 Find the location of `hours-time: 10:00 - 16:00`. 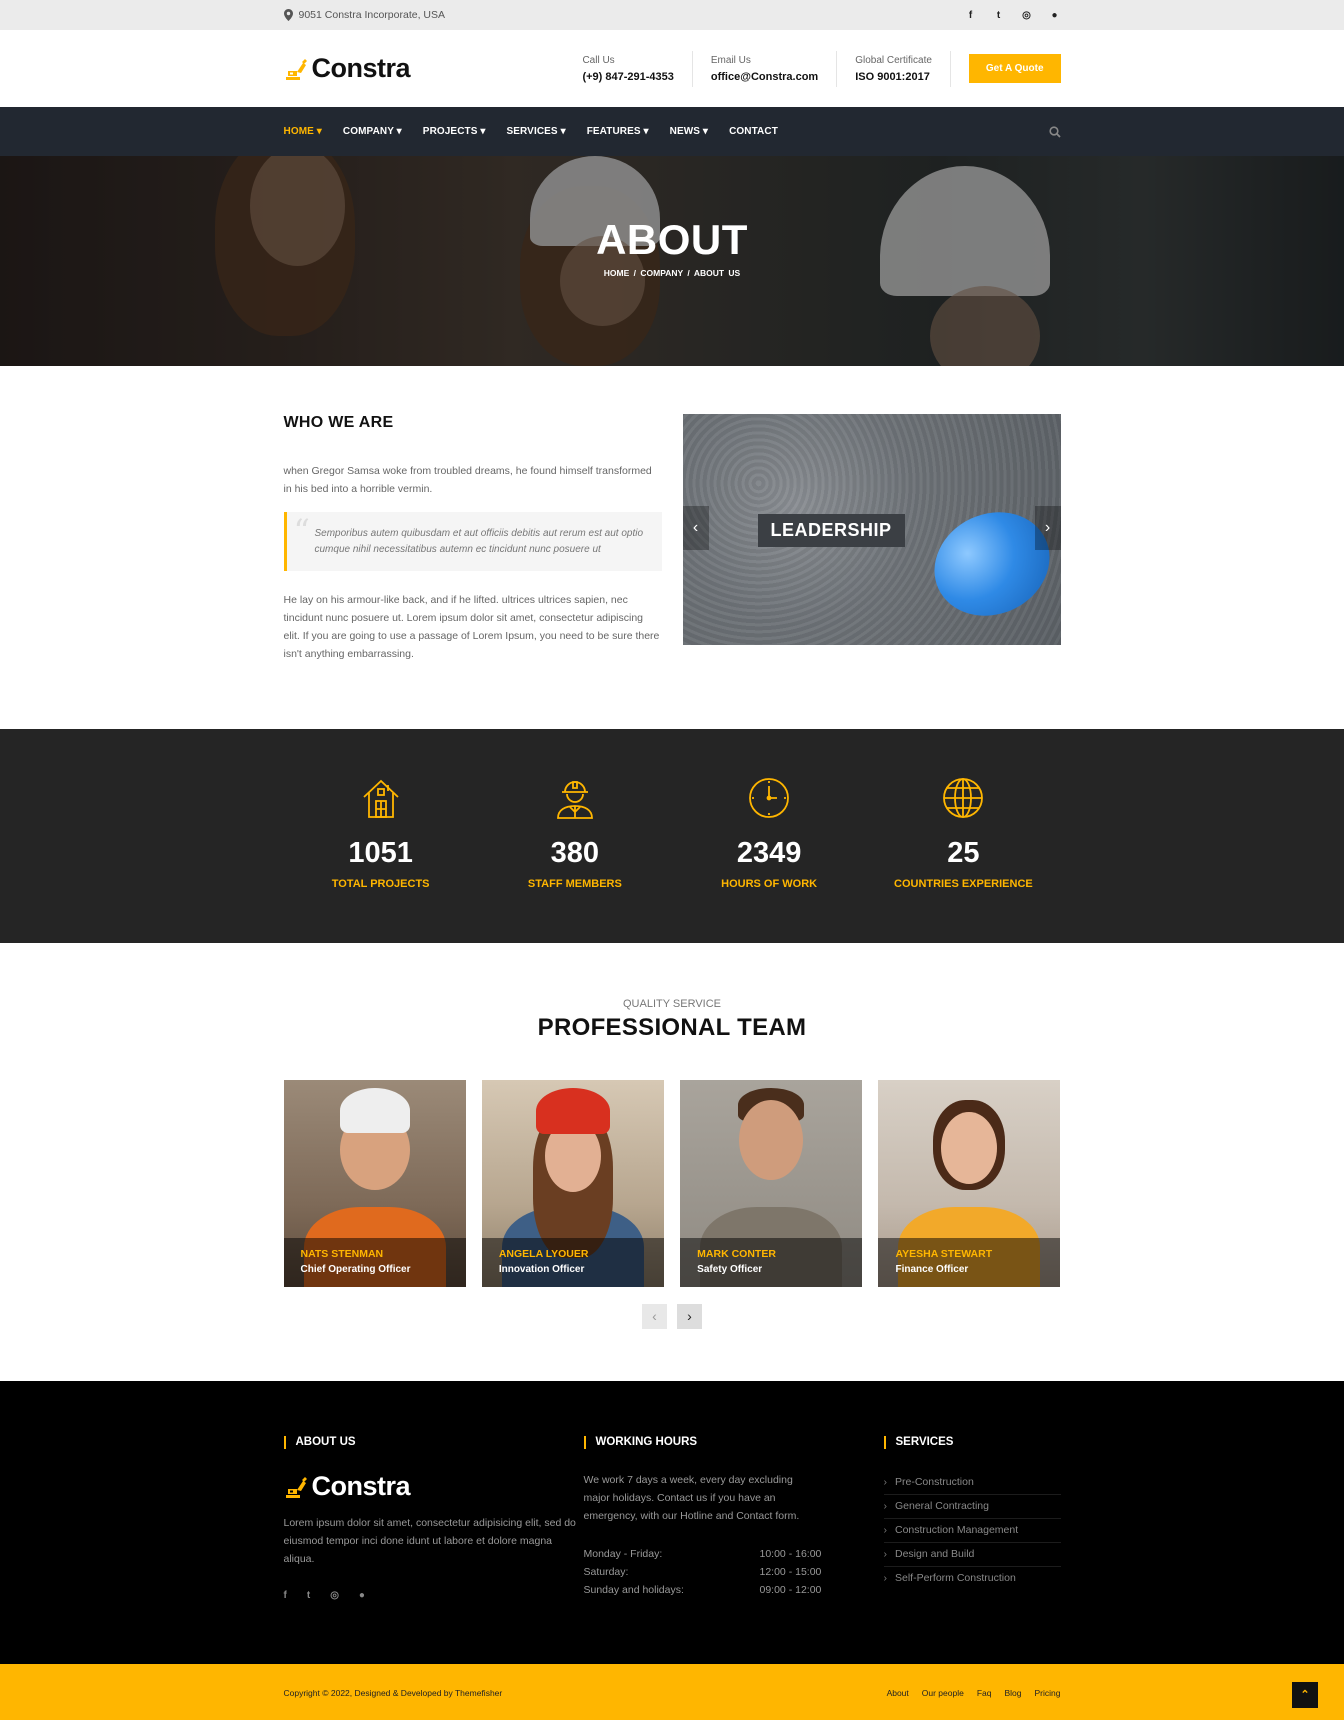

hours-time: 10:00 - 16:00 is located at coordinates (790, 1554).